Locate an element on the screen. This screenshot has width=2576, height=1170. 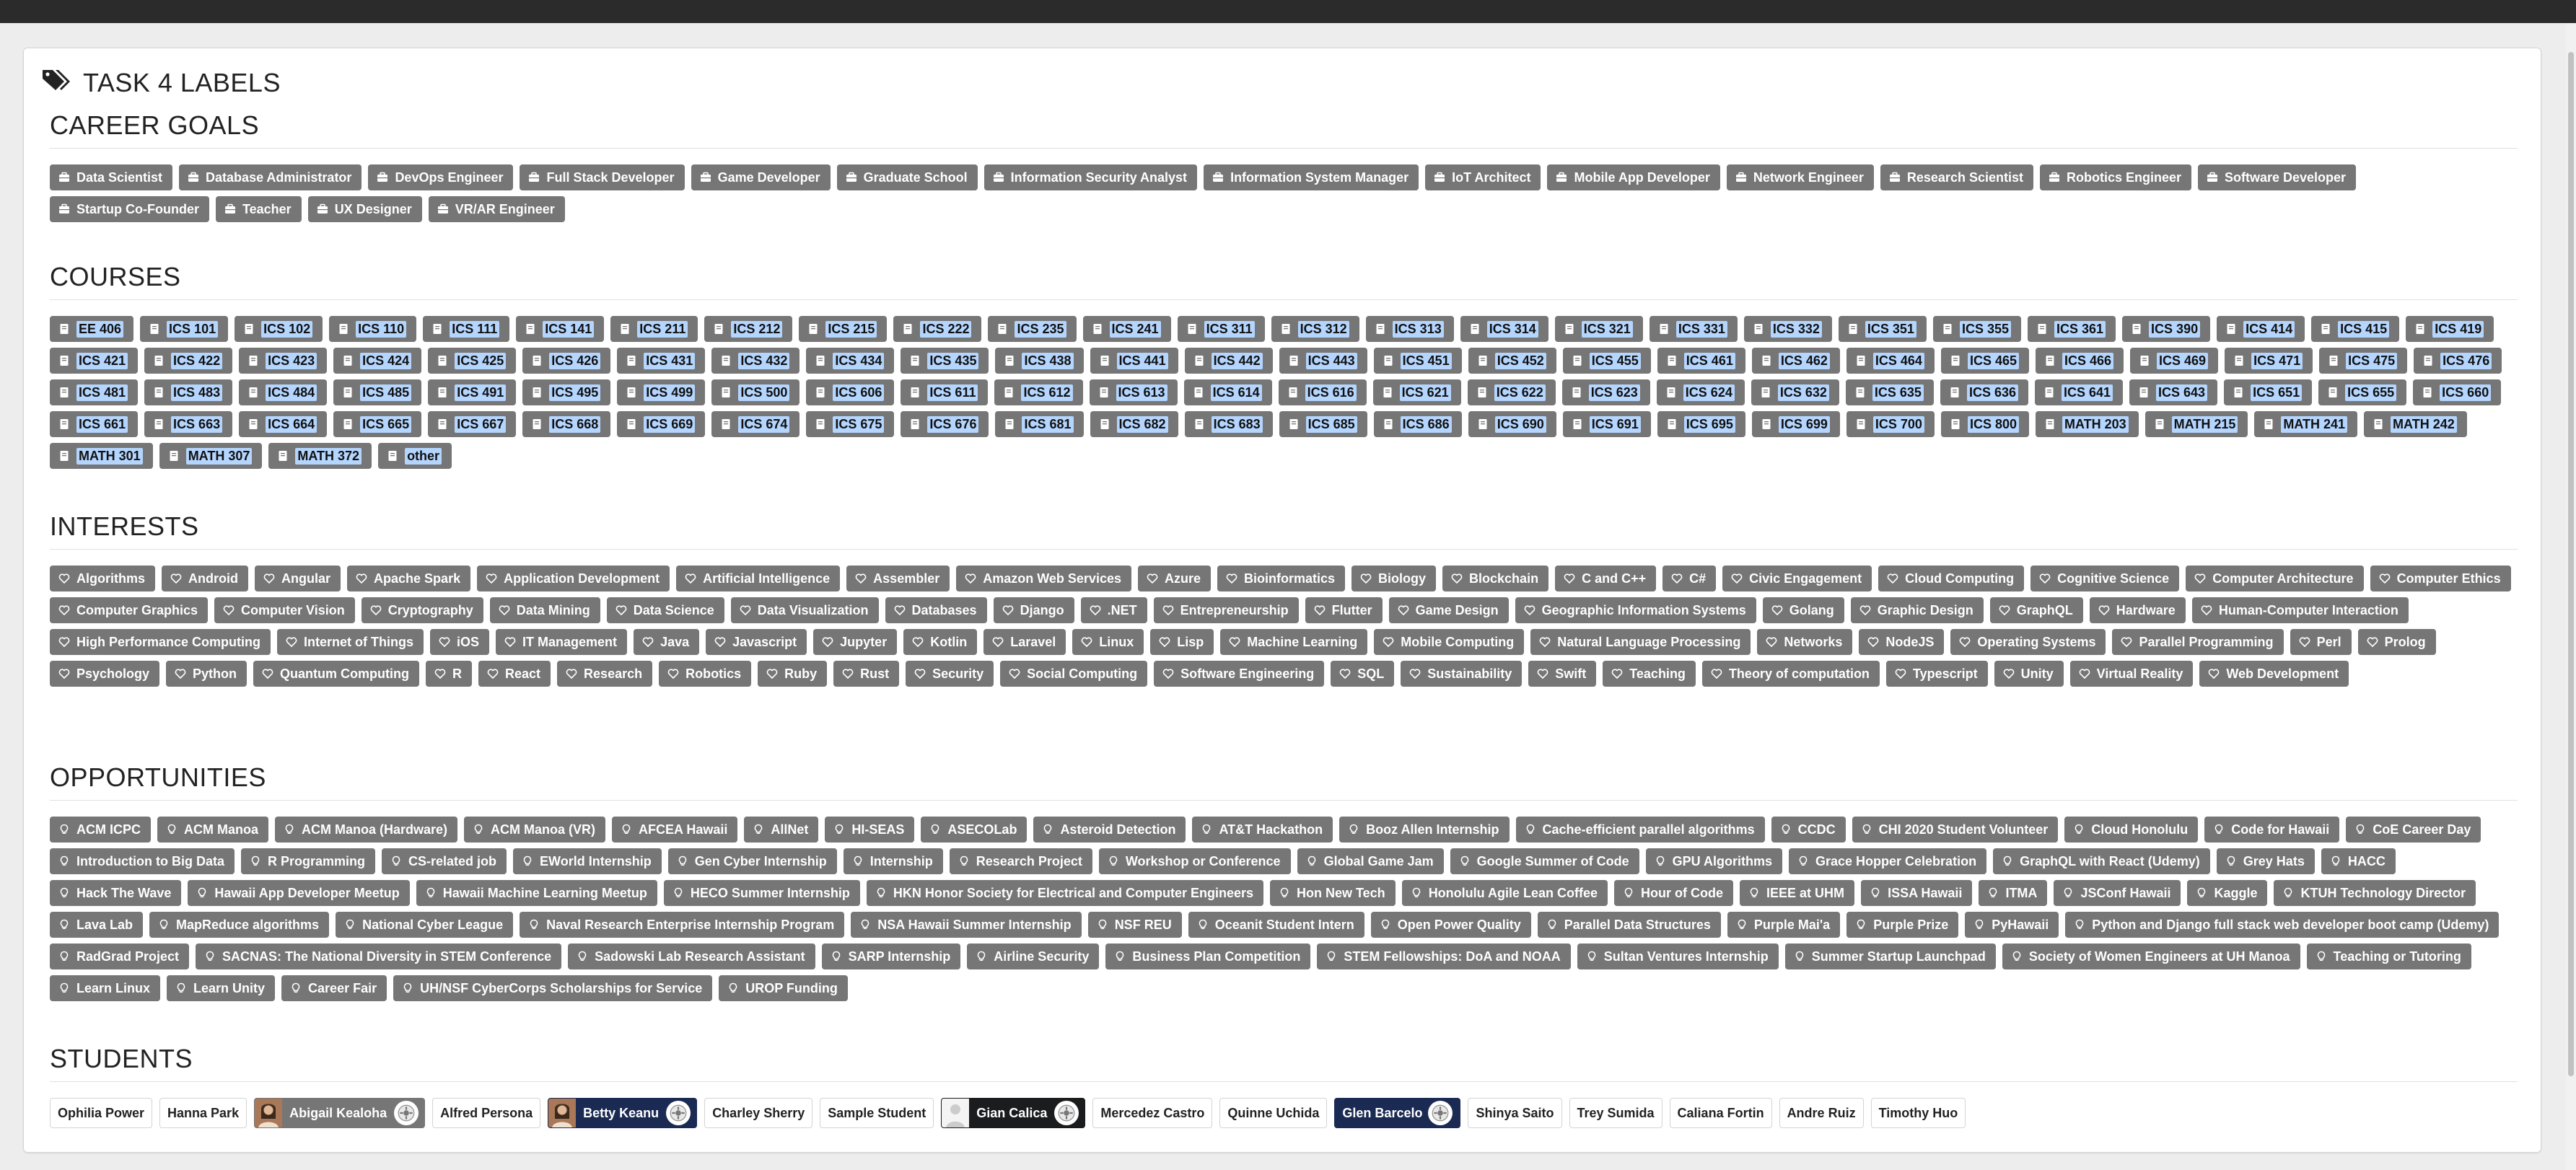
course-label: ICS 623 is located at coordinates (1606, 392).